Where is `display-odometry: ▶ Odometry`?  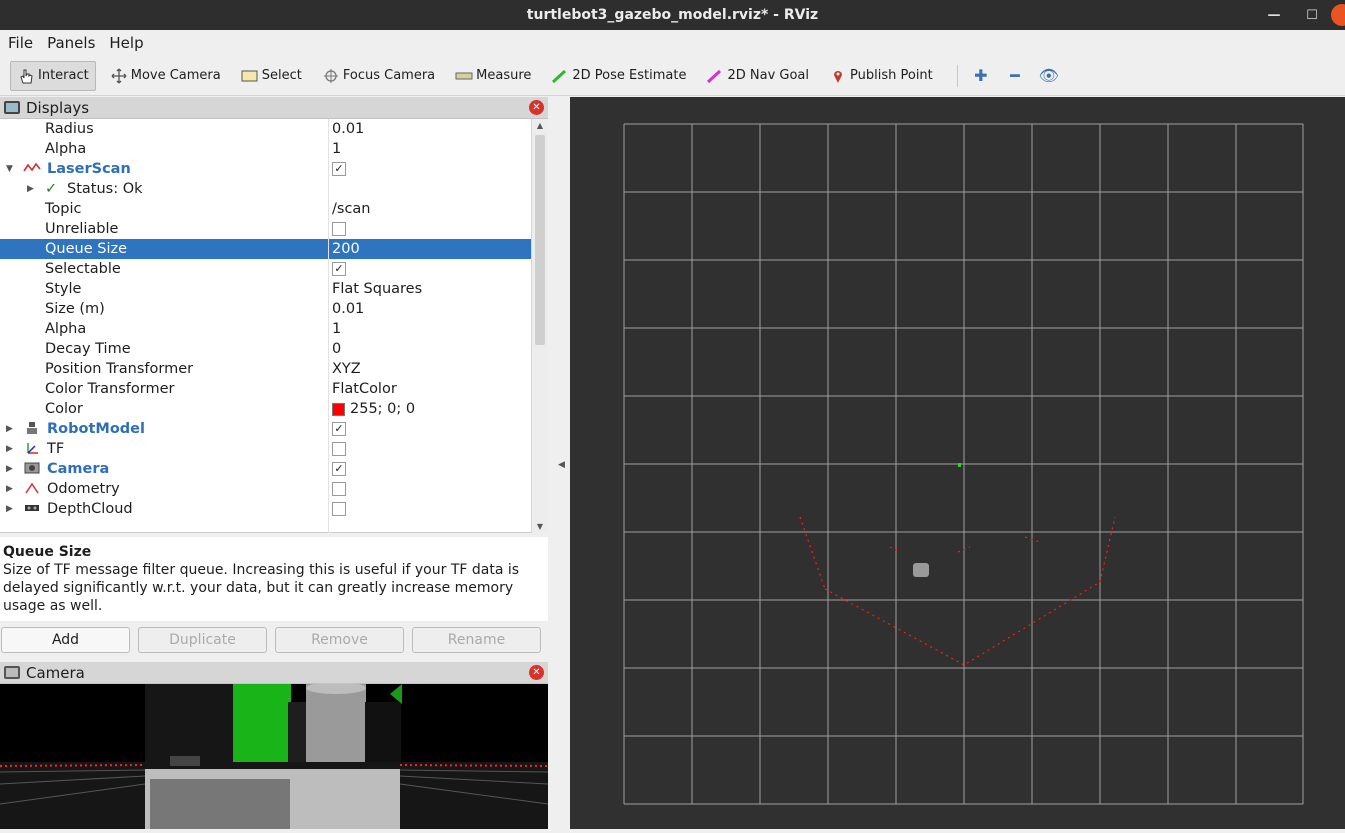 display-odometry: ▶ Odometry is located at coordinates (265, 489).